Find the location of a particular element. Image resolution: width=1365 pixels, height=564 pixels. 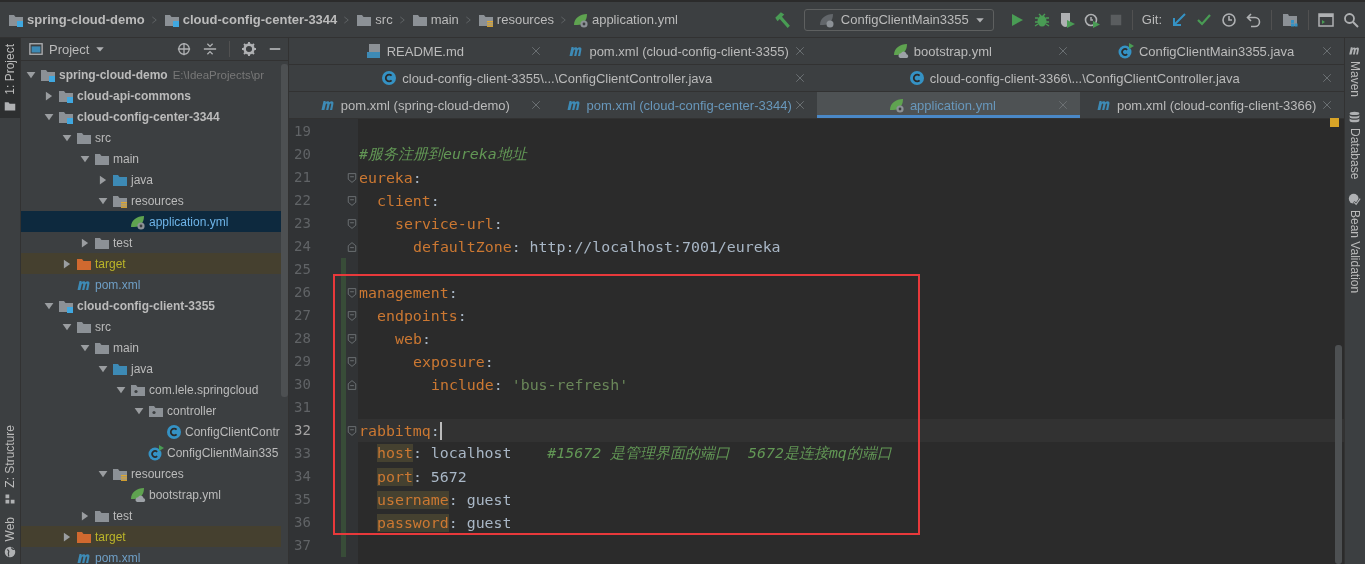

tree-item: cloud-config-center-3344 is located at coordinates (151, 116).